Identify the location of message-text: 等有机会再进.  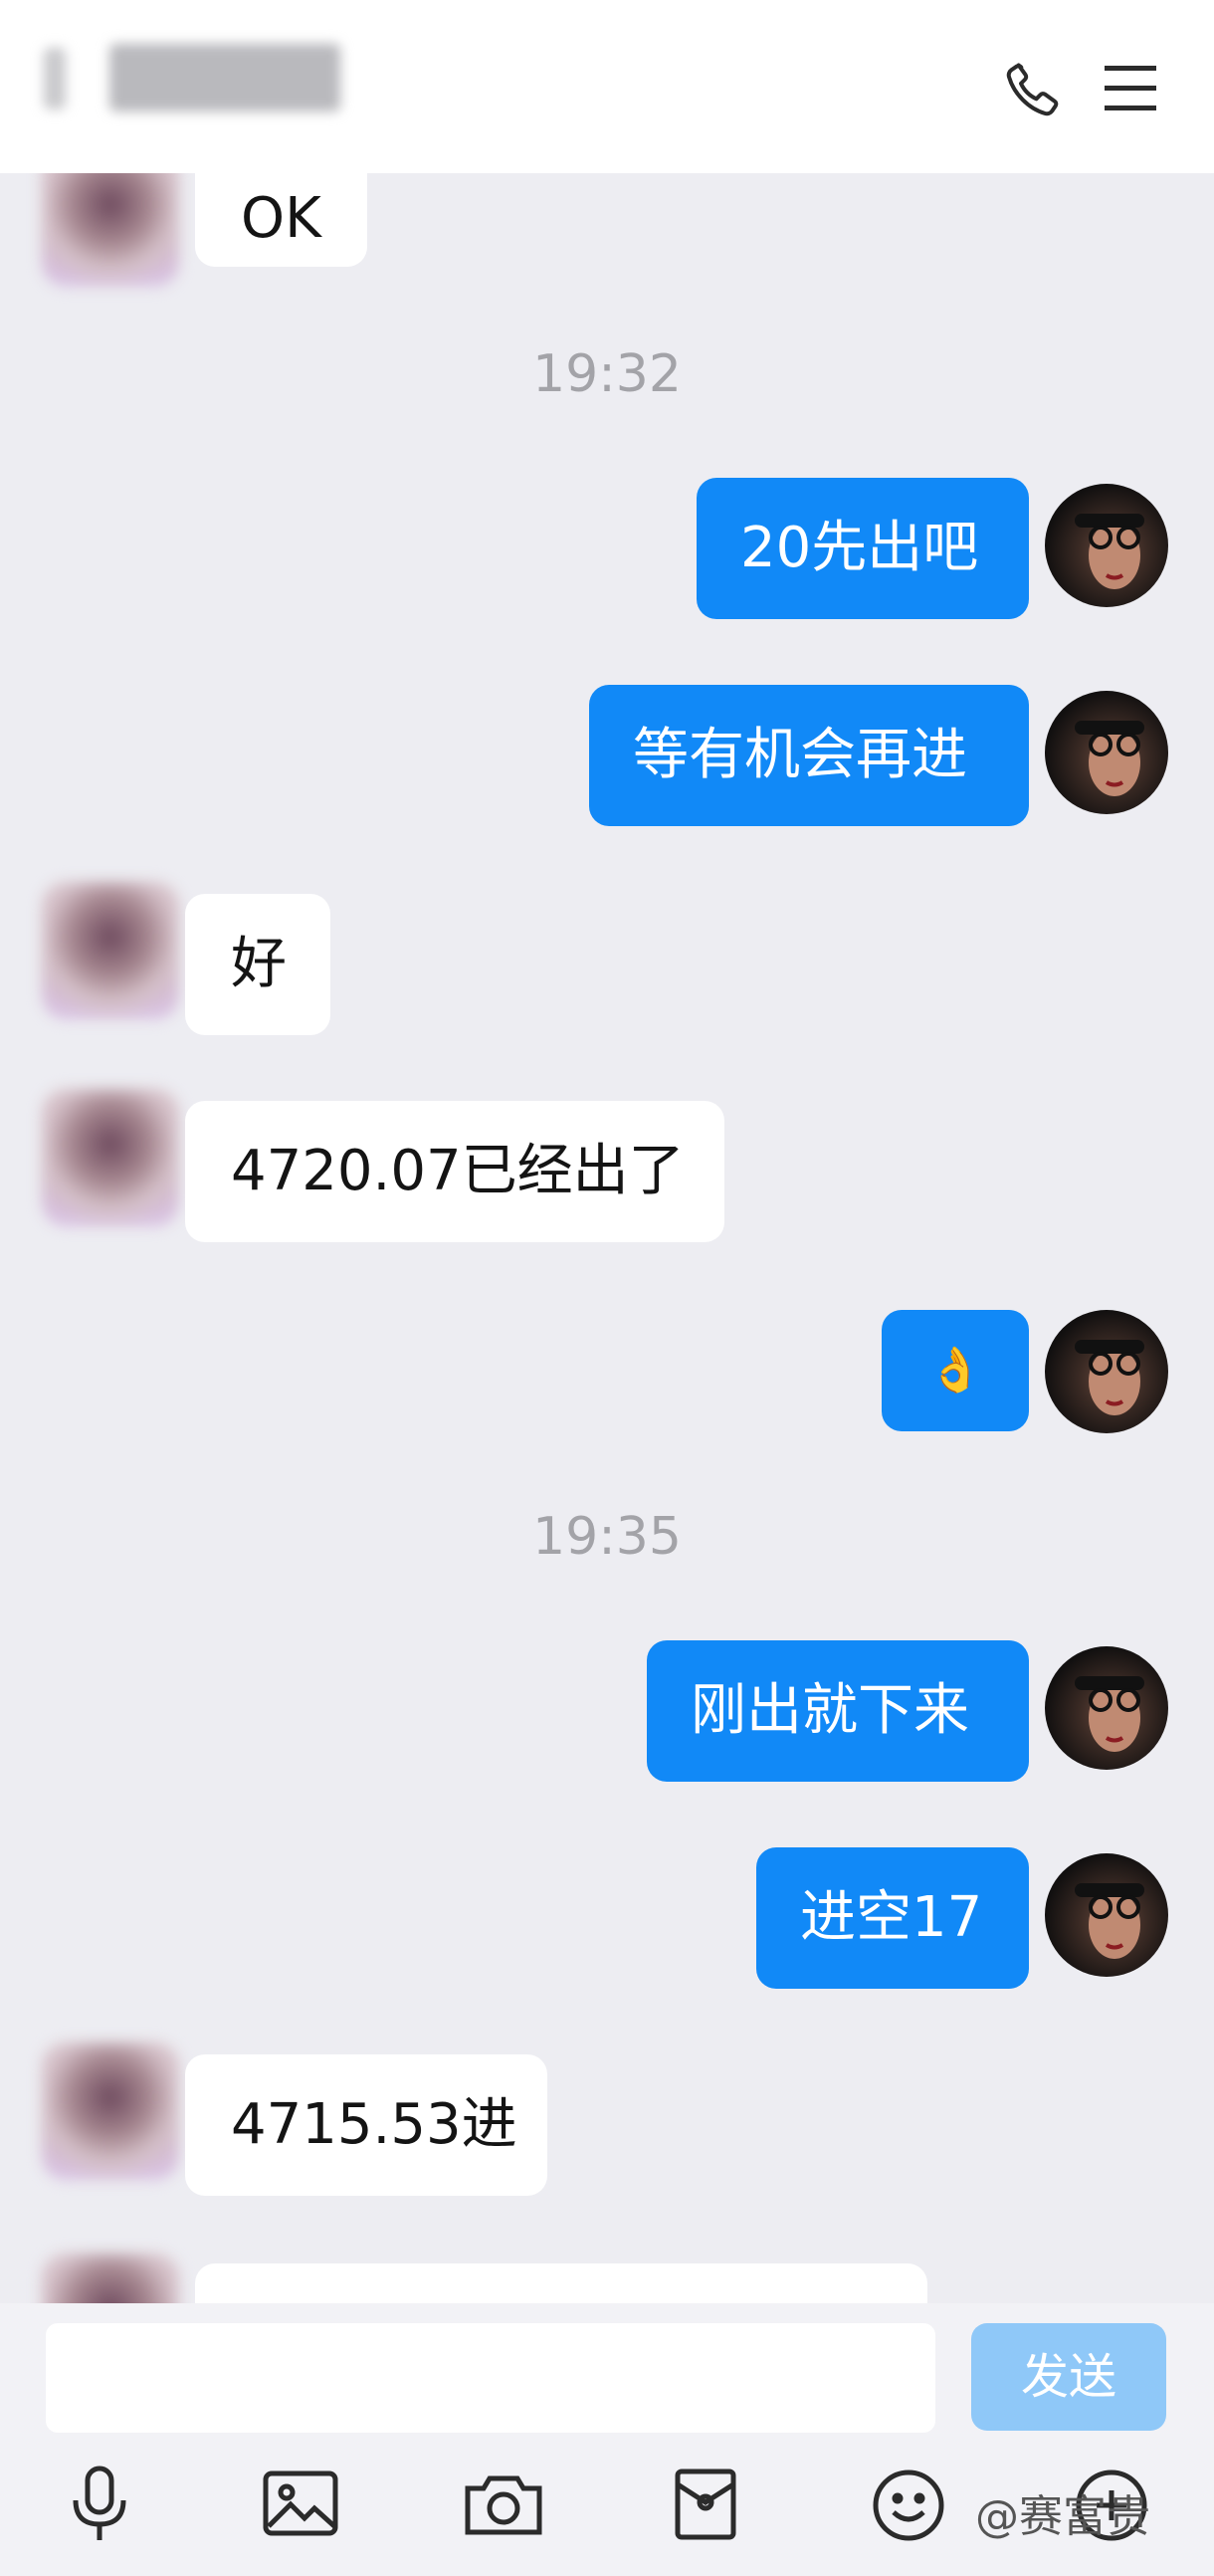
(800, 755).